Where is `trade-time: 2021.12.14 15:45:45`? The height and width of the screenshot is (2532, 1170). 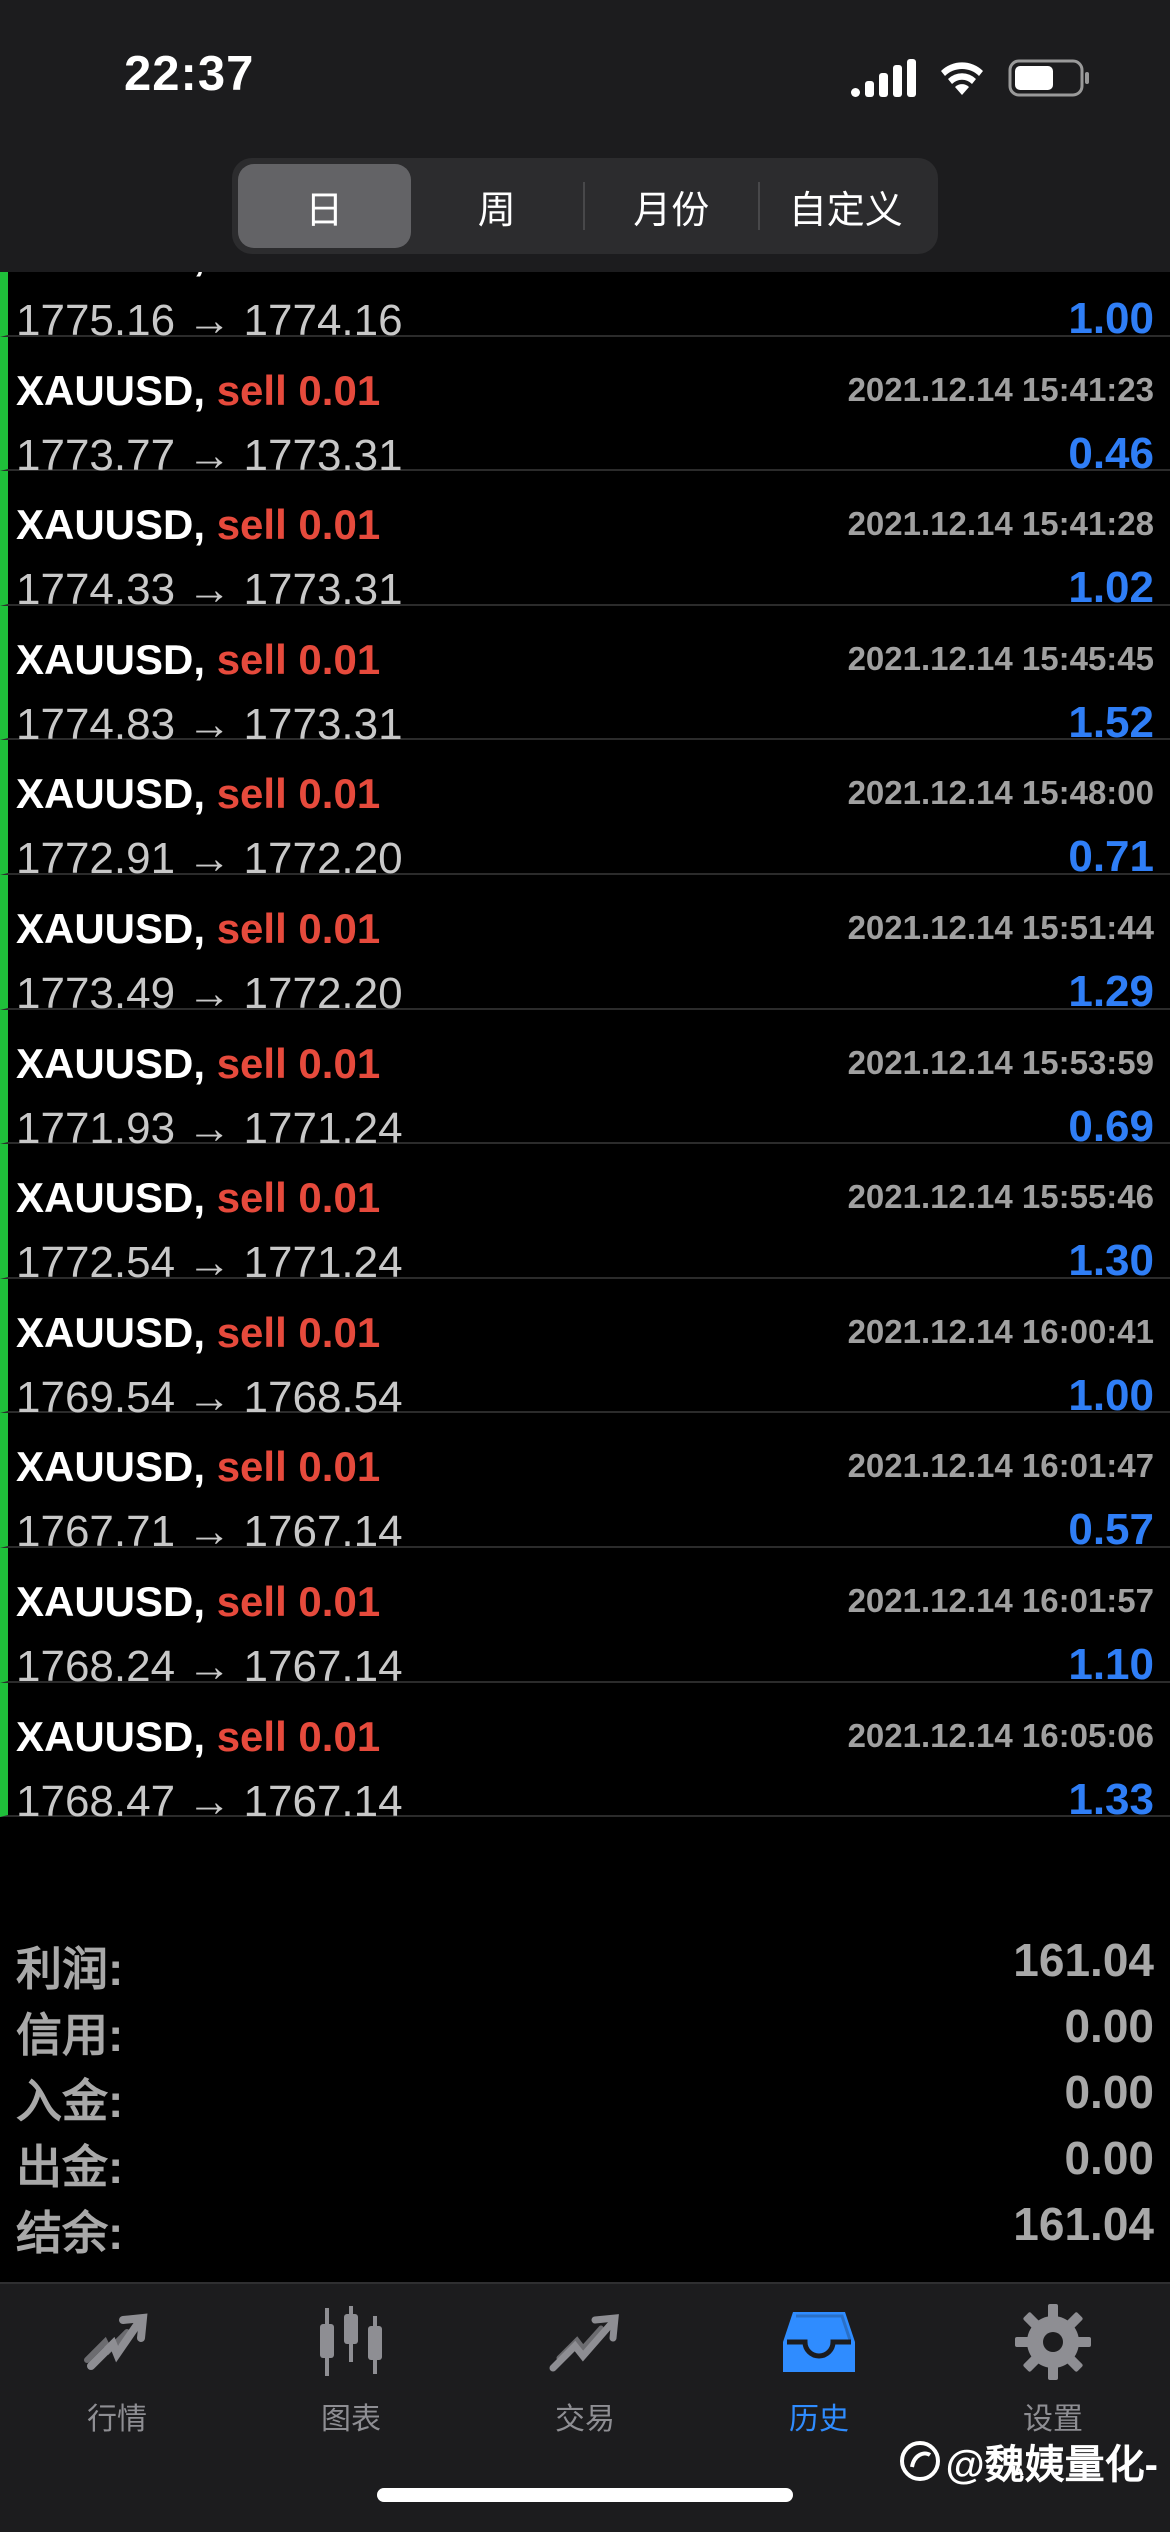 trade-time: 2021.12.14 15:45:45 is located at coordinates (1000, 658).